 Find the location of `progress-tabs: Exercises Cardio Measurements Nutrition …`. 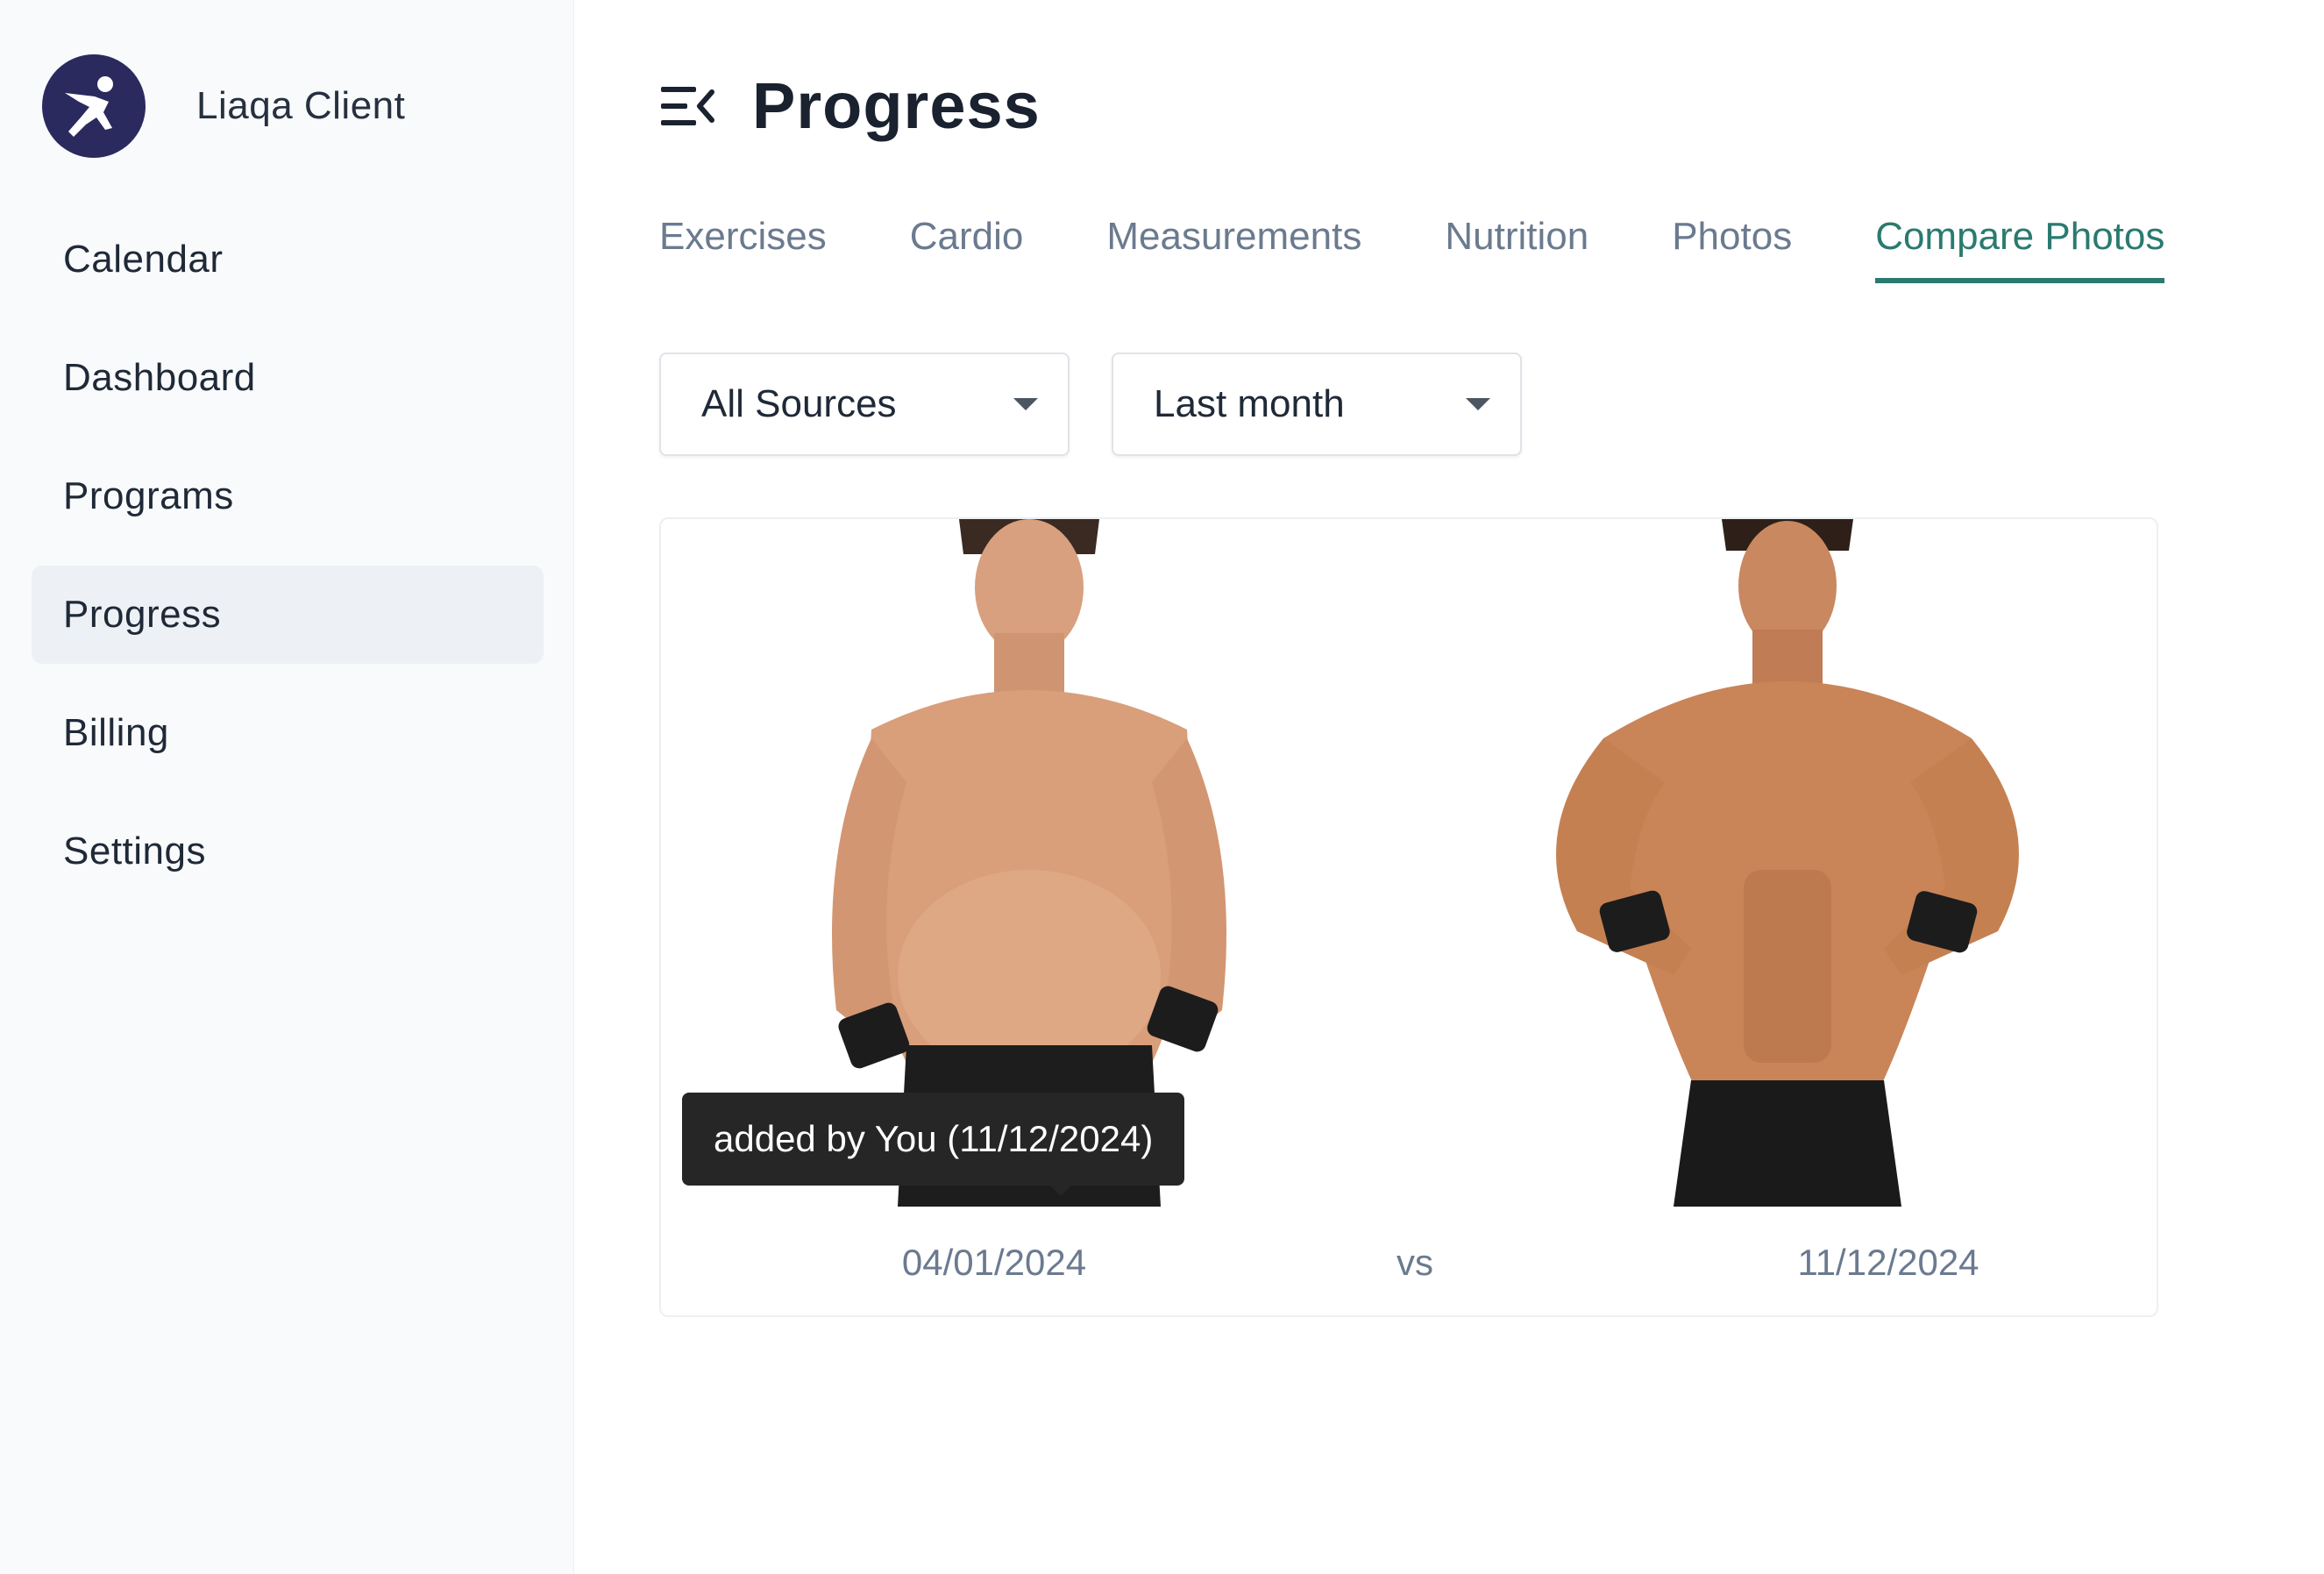

progress-tabs: Exercises Cardio Measurements Nutrition … is located at coordinates (1453, 249).